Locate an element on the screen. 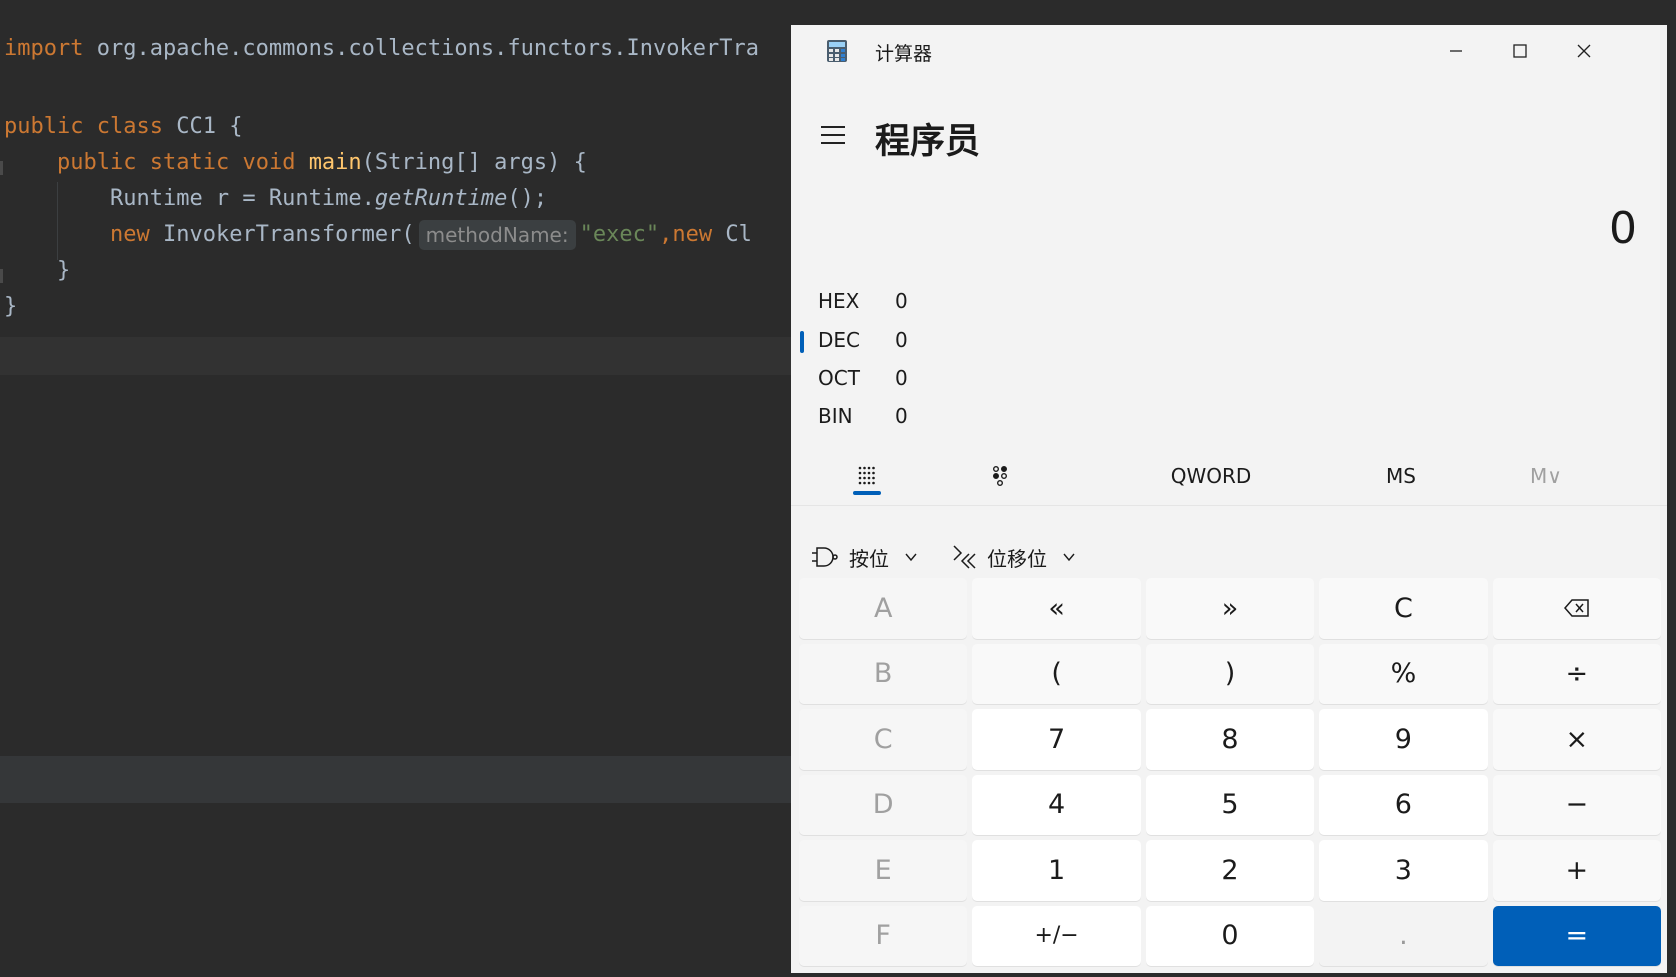 The image size is (1676, 977). bit-shift-icon is located at coordinates (964, 557).